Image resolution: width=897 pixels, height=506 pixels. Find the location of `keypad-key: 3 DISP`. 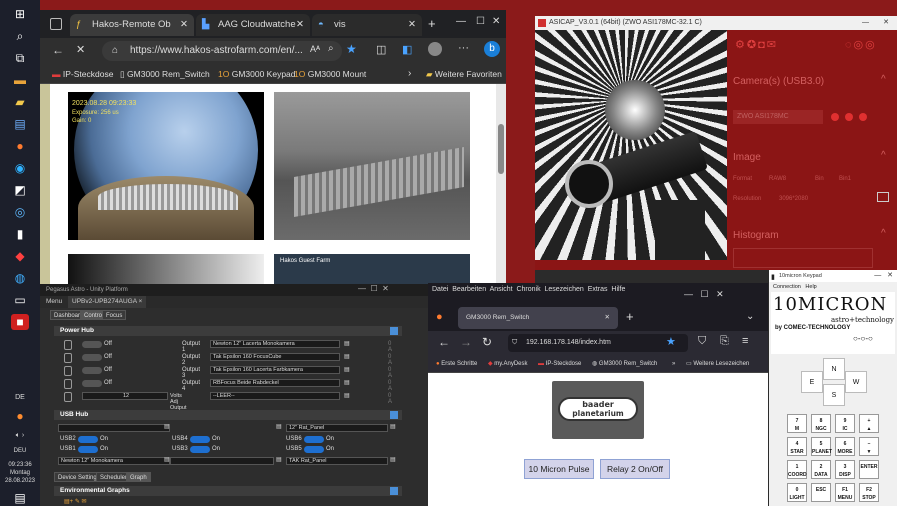

keypad-key: 3 DISP is located at coordinates (845, 469).